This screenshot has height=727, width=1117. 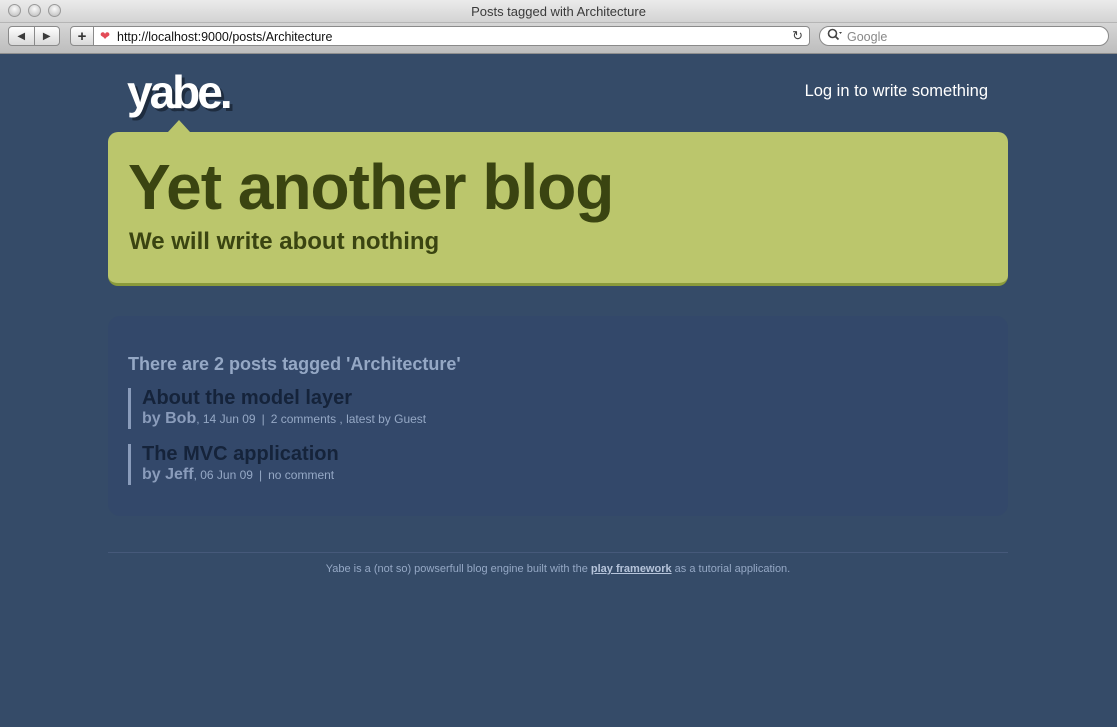 I want to click on blog-subtitle: We will write about nothing, so click(x=284, y=241).